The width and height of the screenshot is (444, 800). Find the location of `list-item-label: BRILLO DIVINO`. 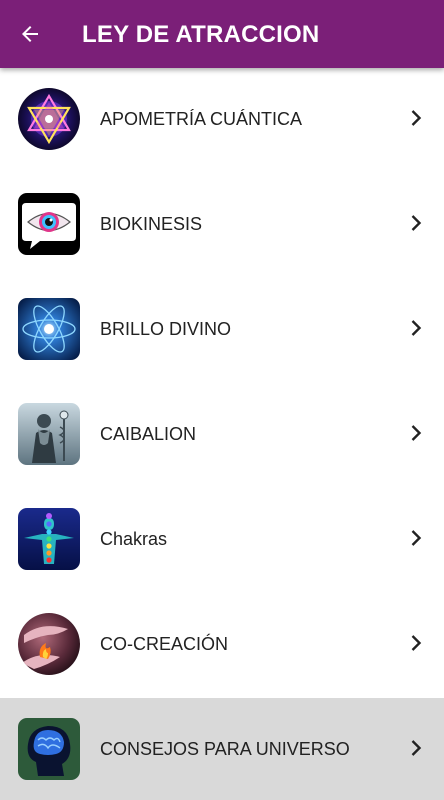

list-item-label: BRILLO DIVINO is located at coordinates (166, 329).